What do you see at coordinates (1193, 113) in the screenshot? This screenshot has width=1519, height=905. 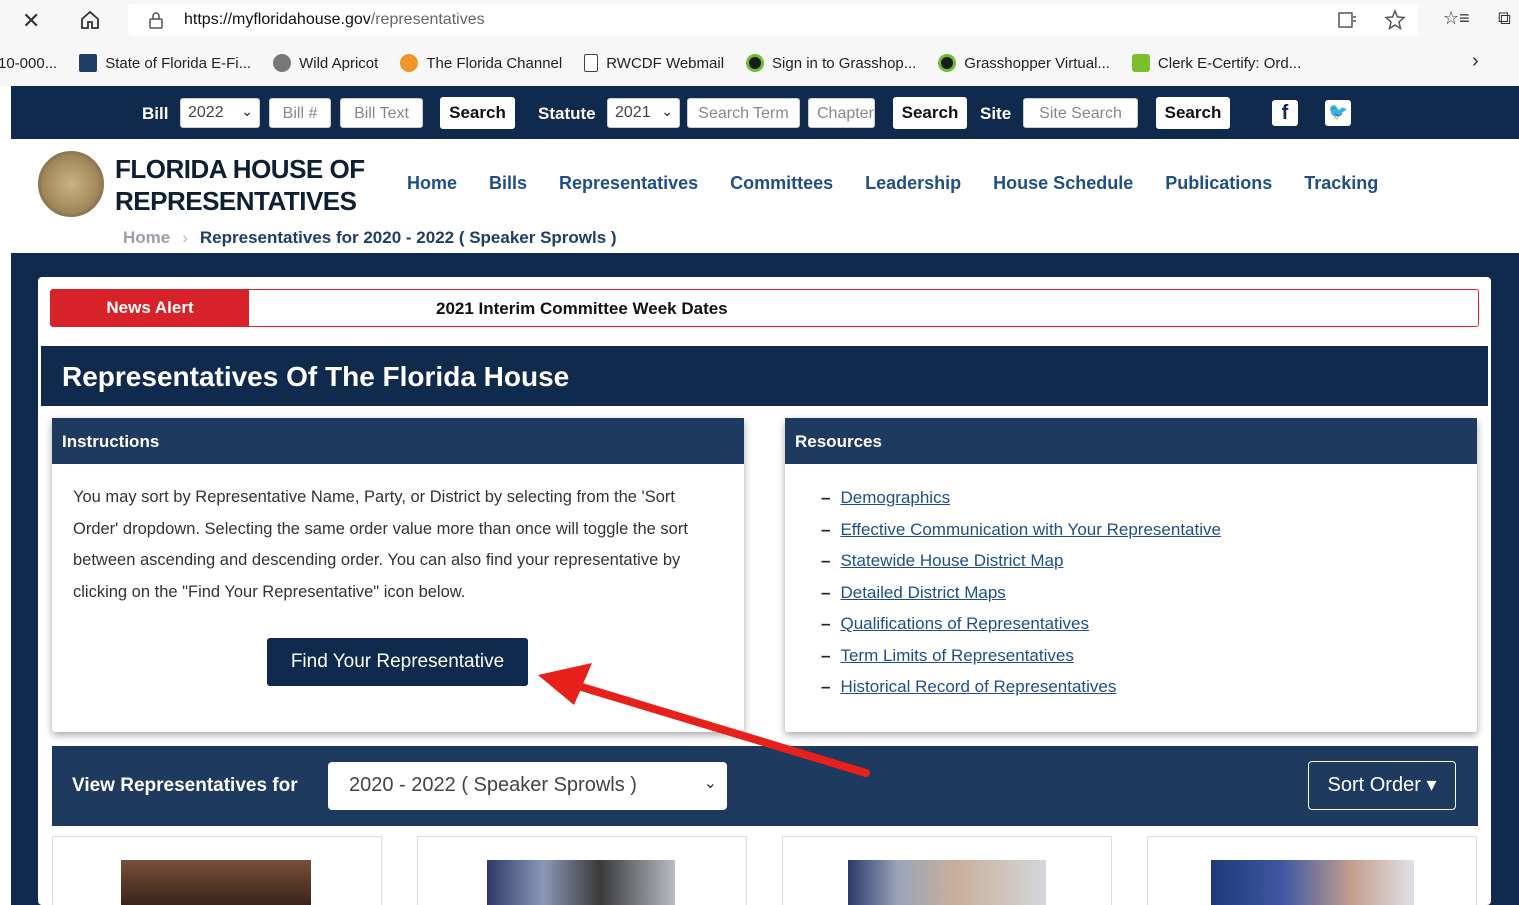 I see `site-search-button: Search` at bounding box center [1193, 113].